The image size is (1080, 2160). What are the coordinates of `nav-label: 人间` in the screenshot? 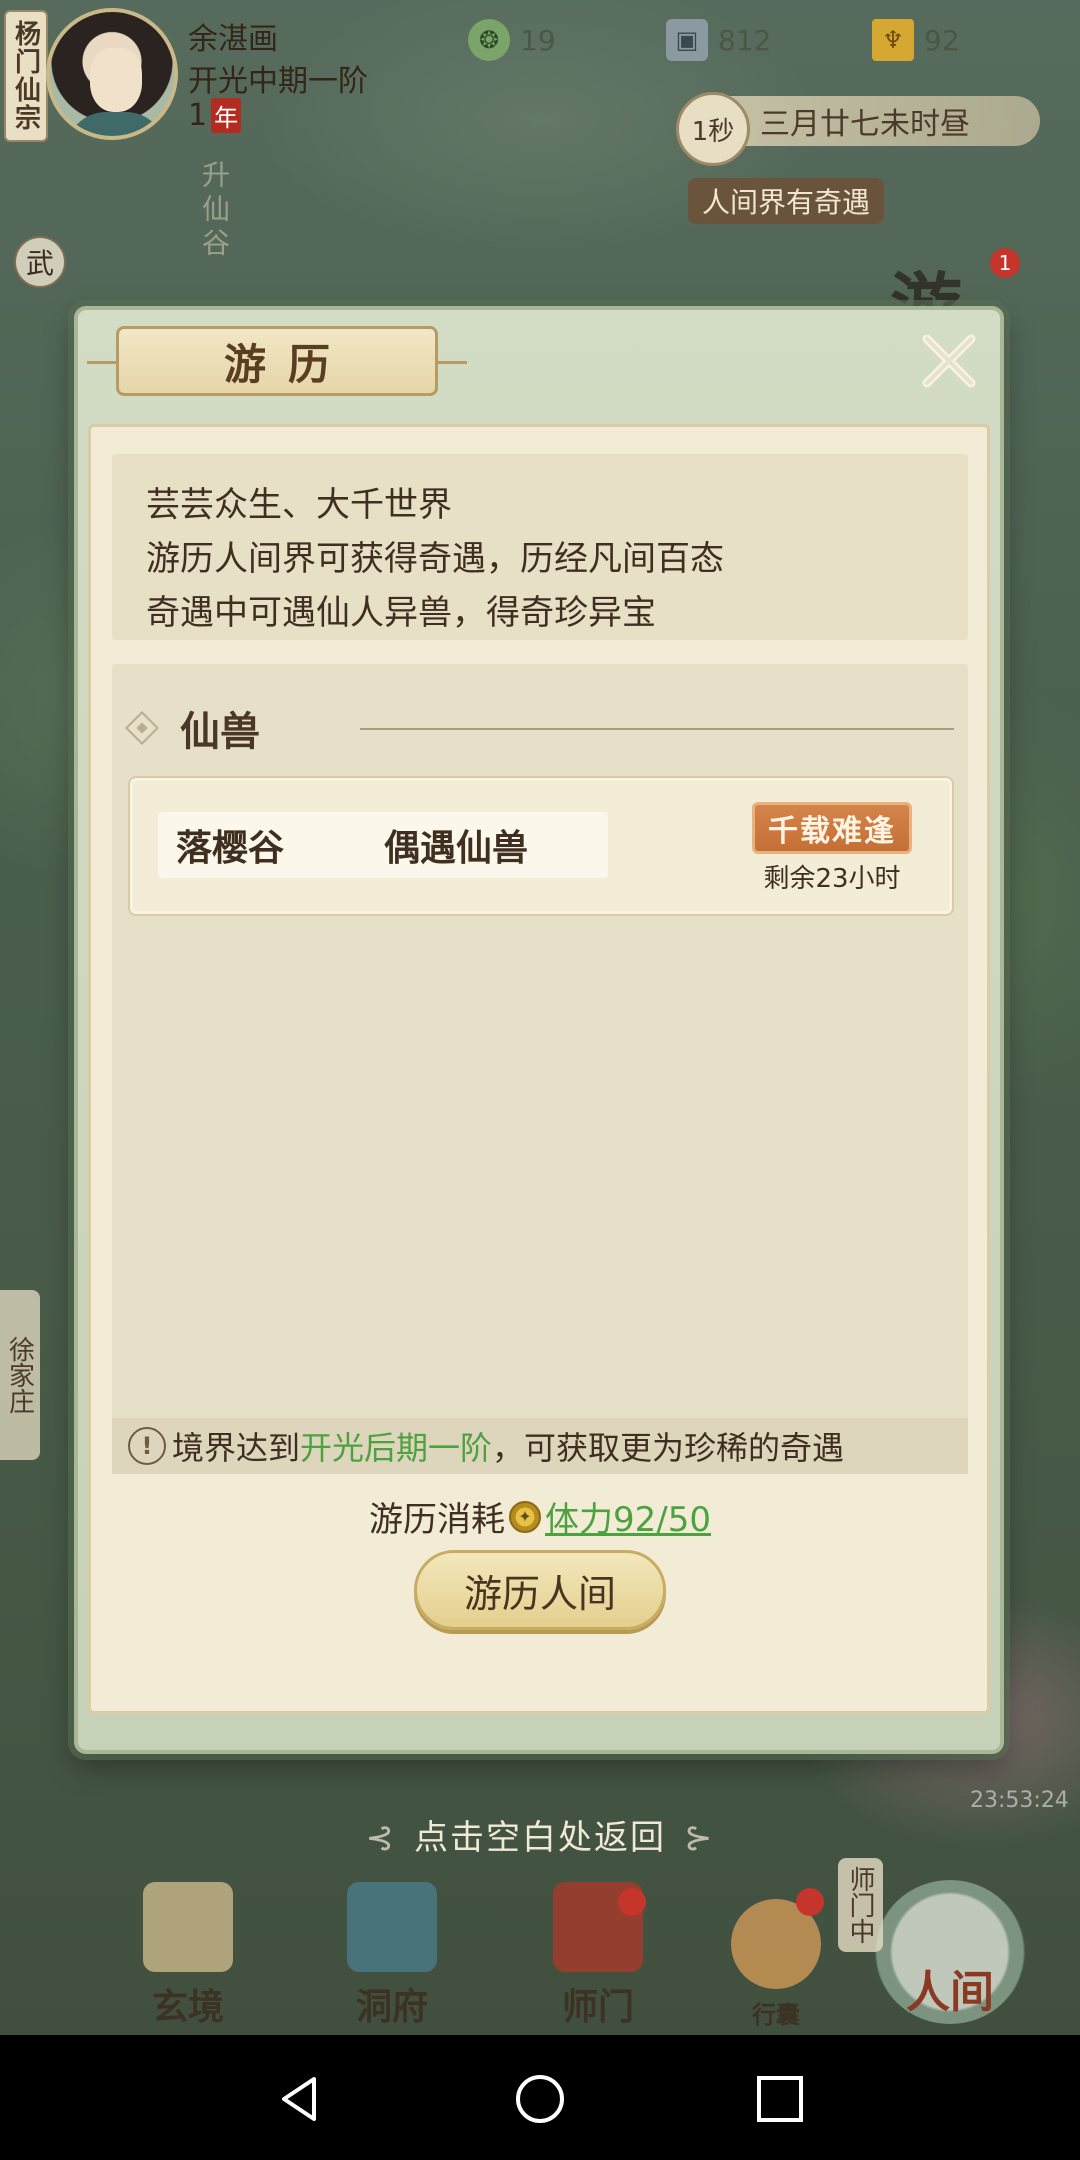 It's located at (950, 1992).